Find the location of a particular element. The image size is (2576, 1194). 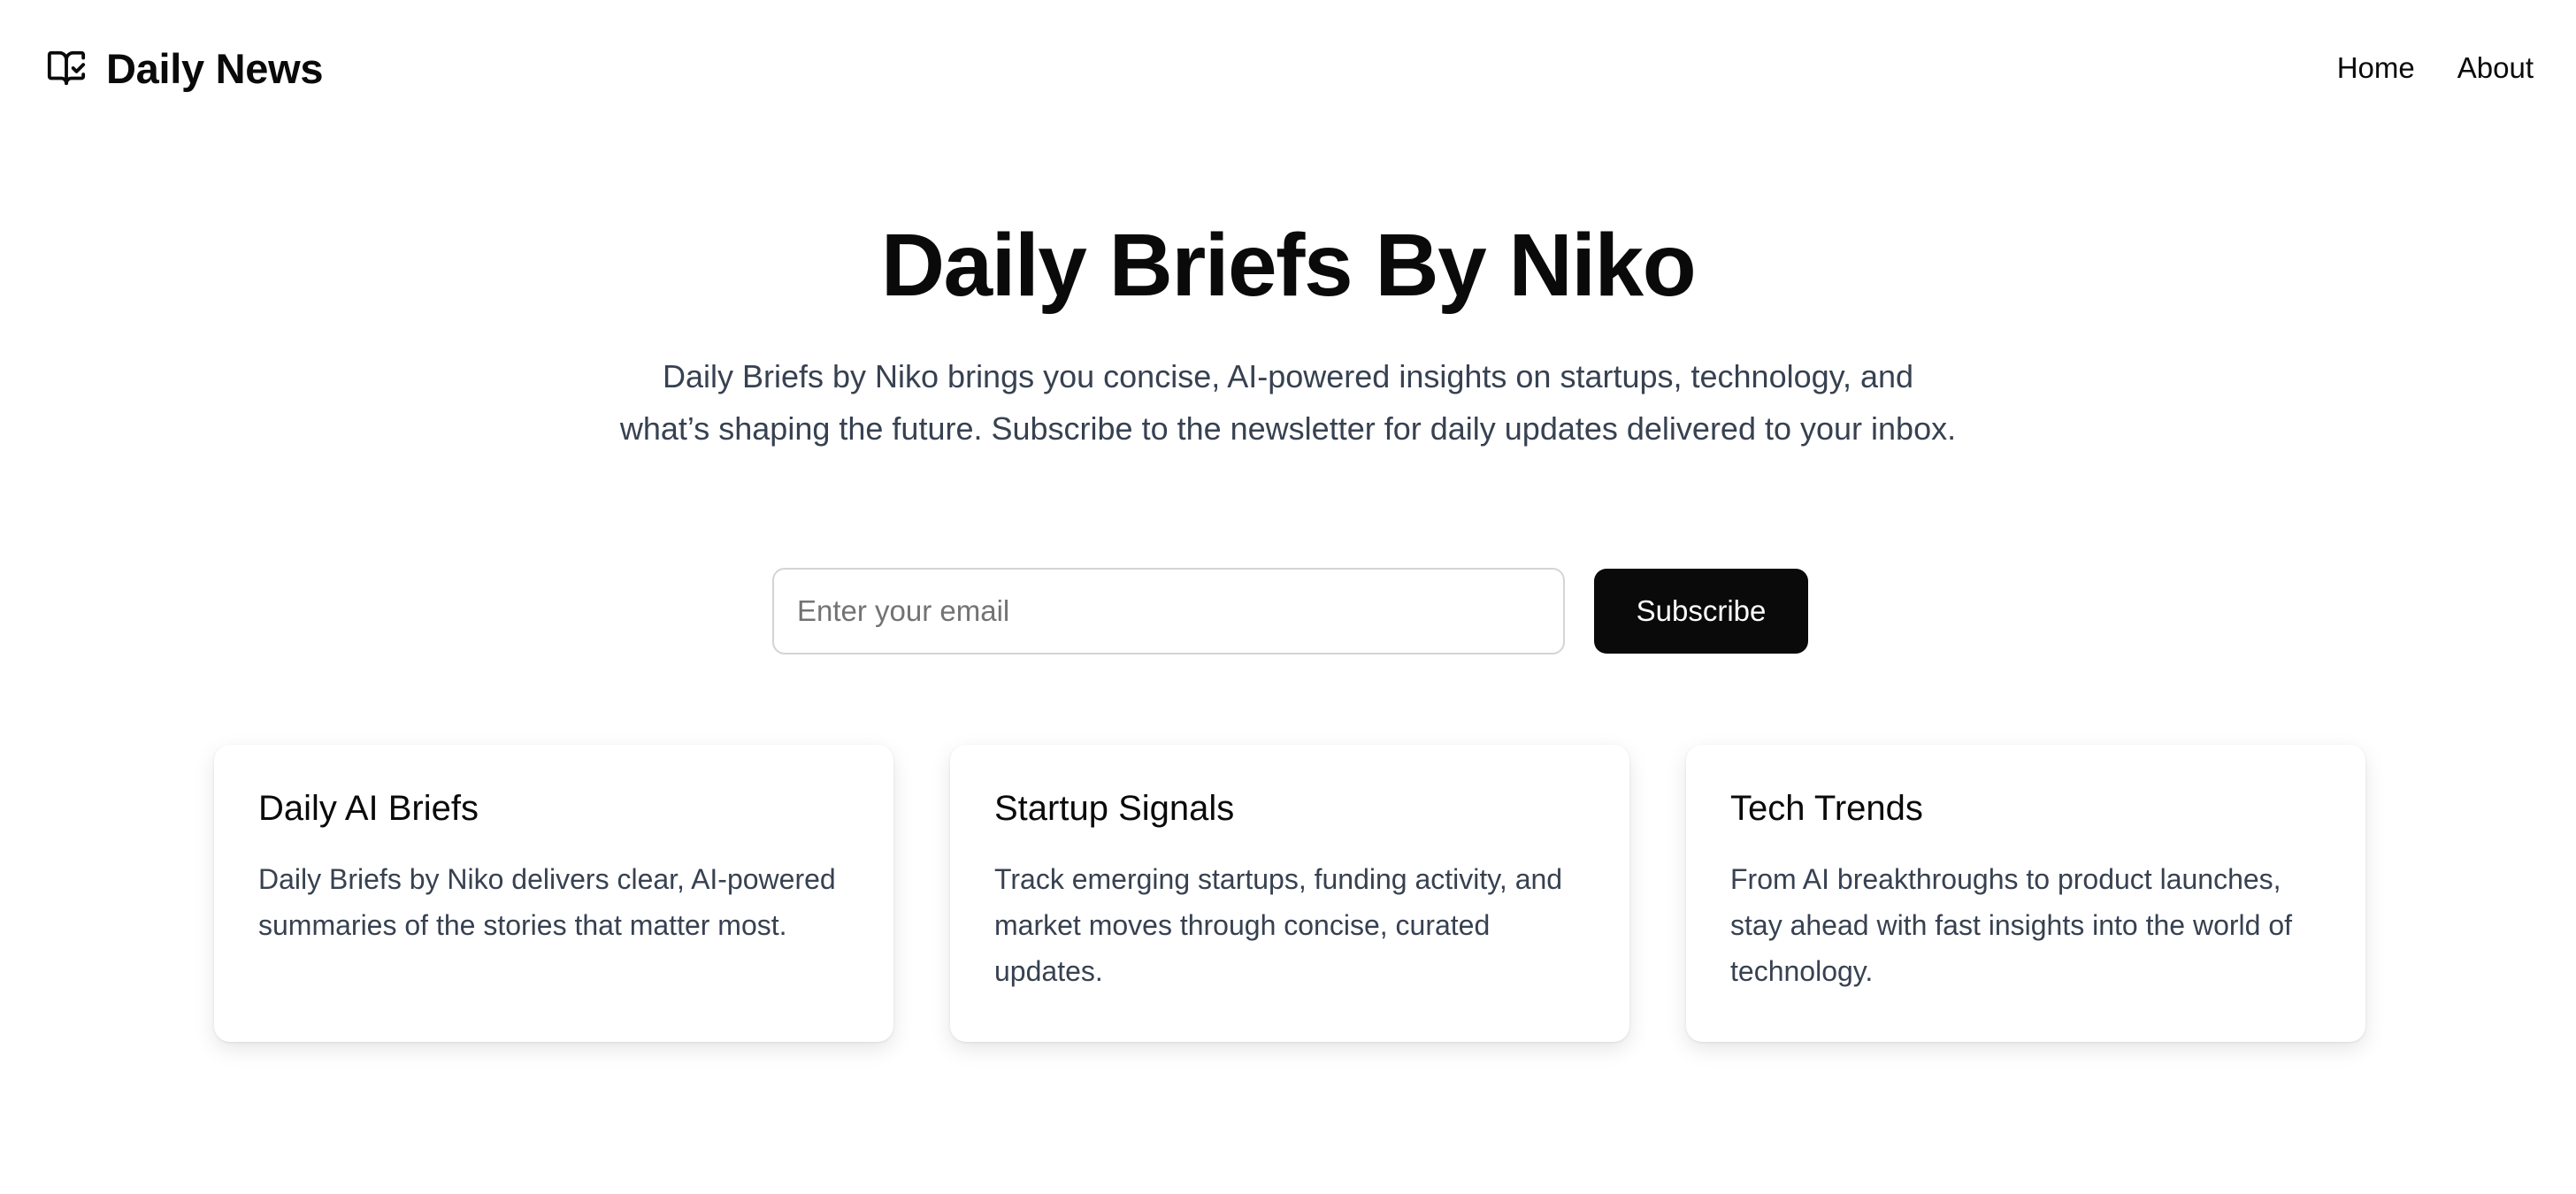

email-input is located at coordinates (1168, 611).